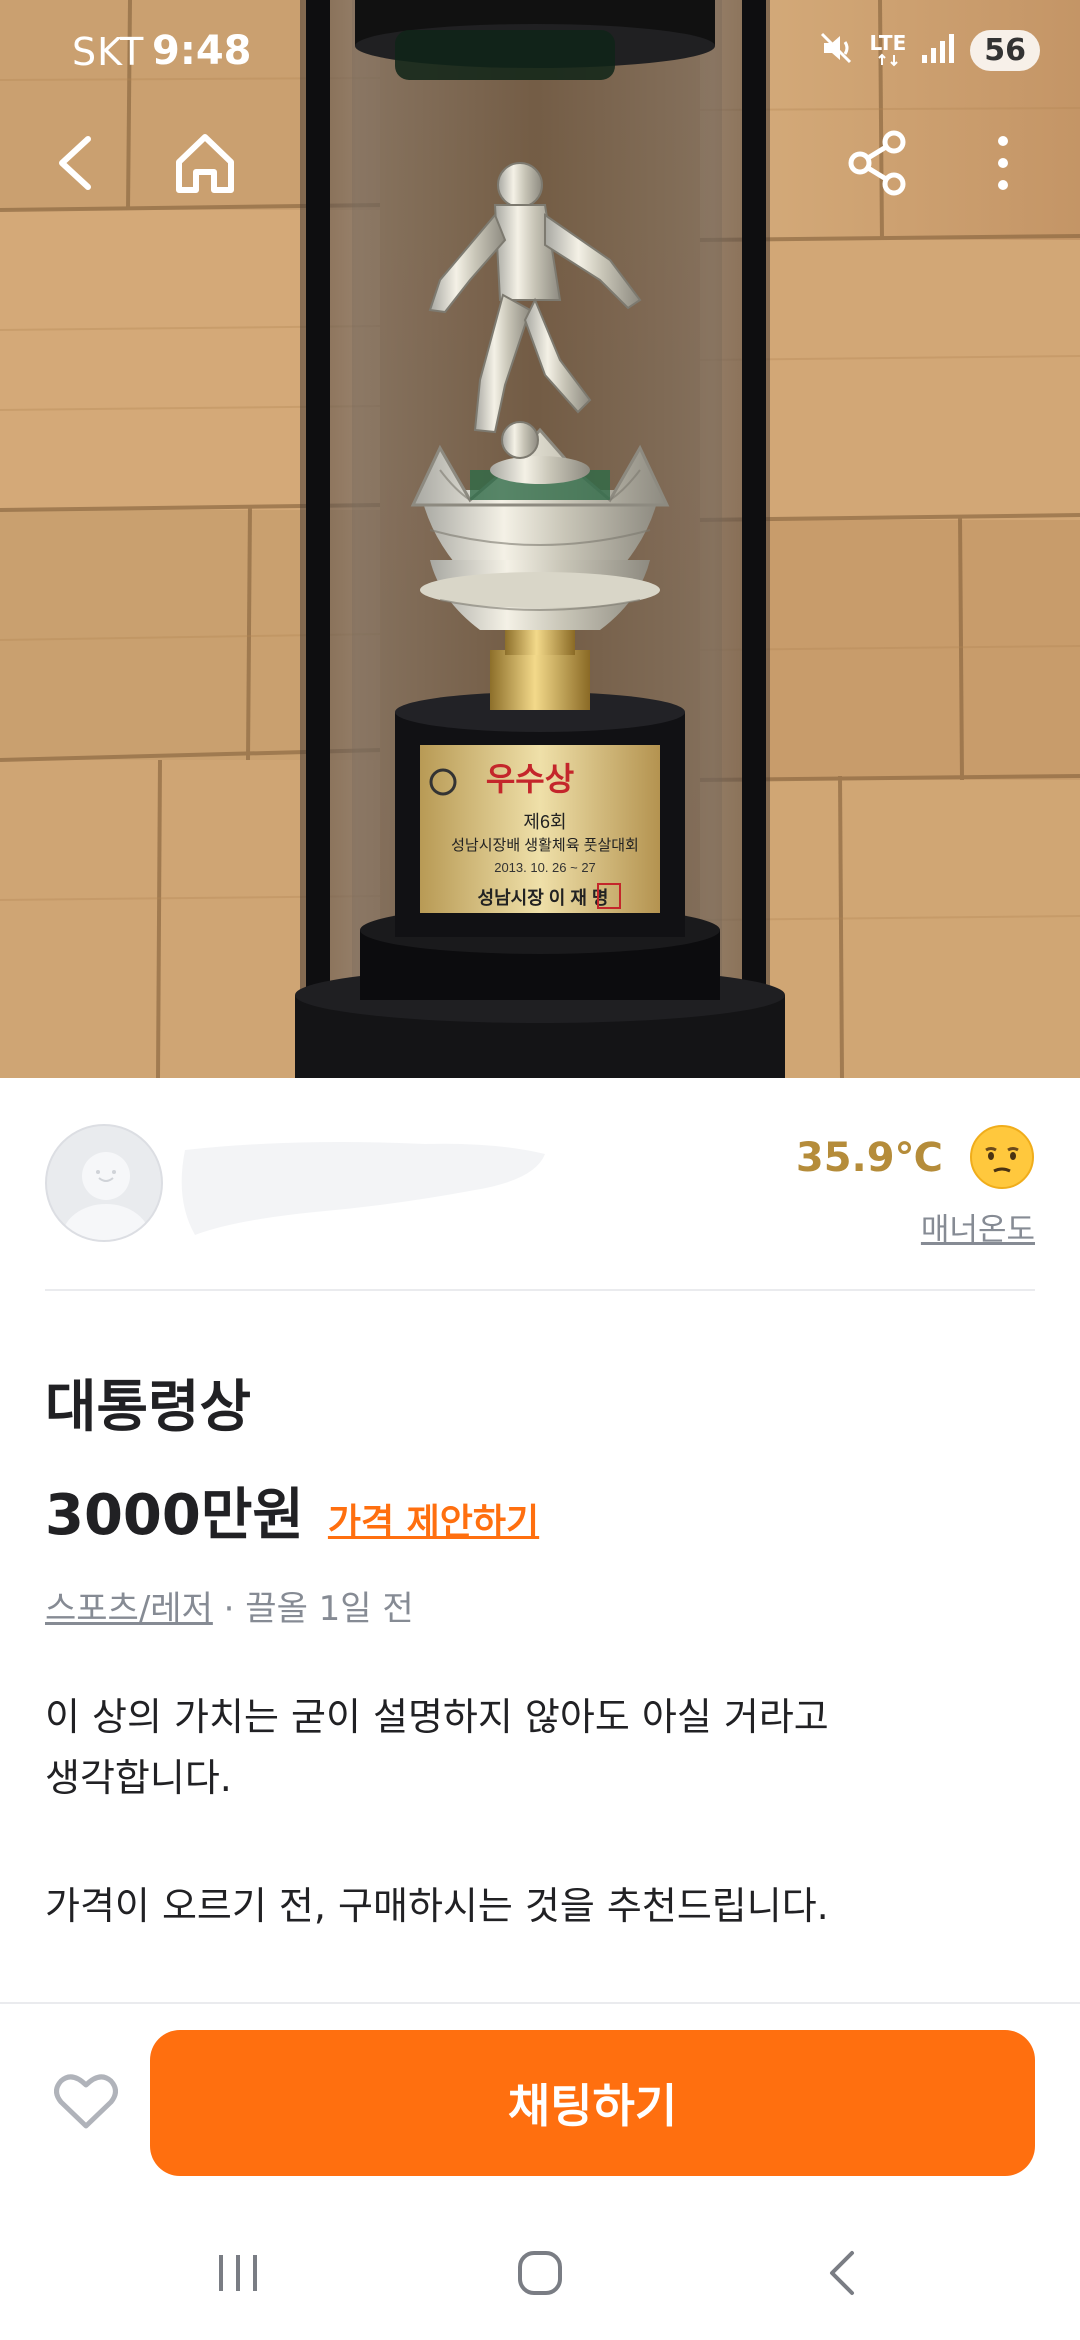  What do you see at coordinates (365, 1185) in the screenshot?
I see `seller-name-redacted` at bounding box center [365, 1185].